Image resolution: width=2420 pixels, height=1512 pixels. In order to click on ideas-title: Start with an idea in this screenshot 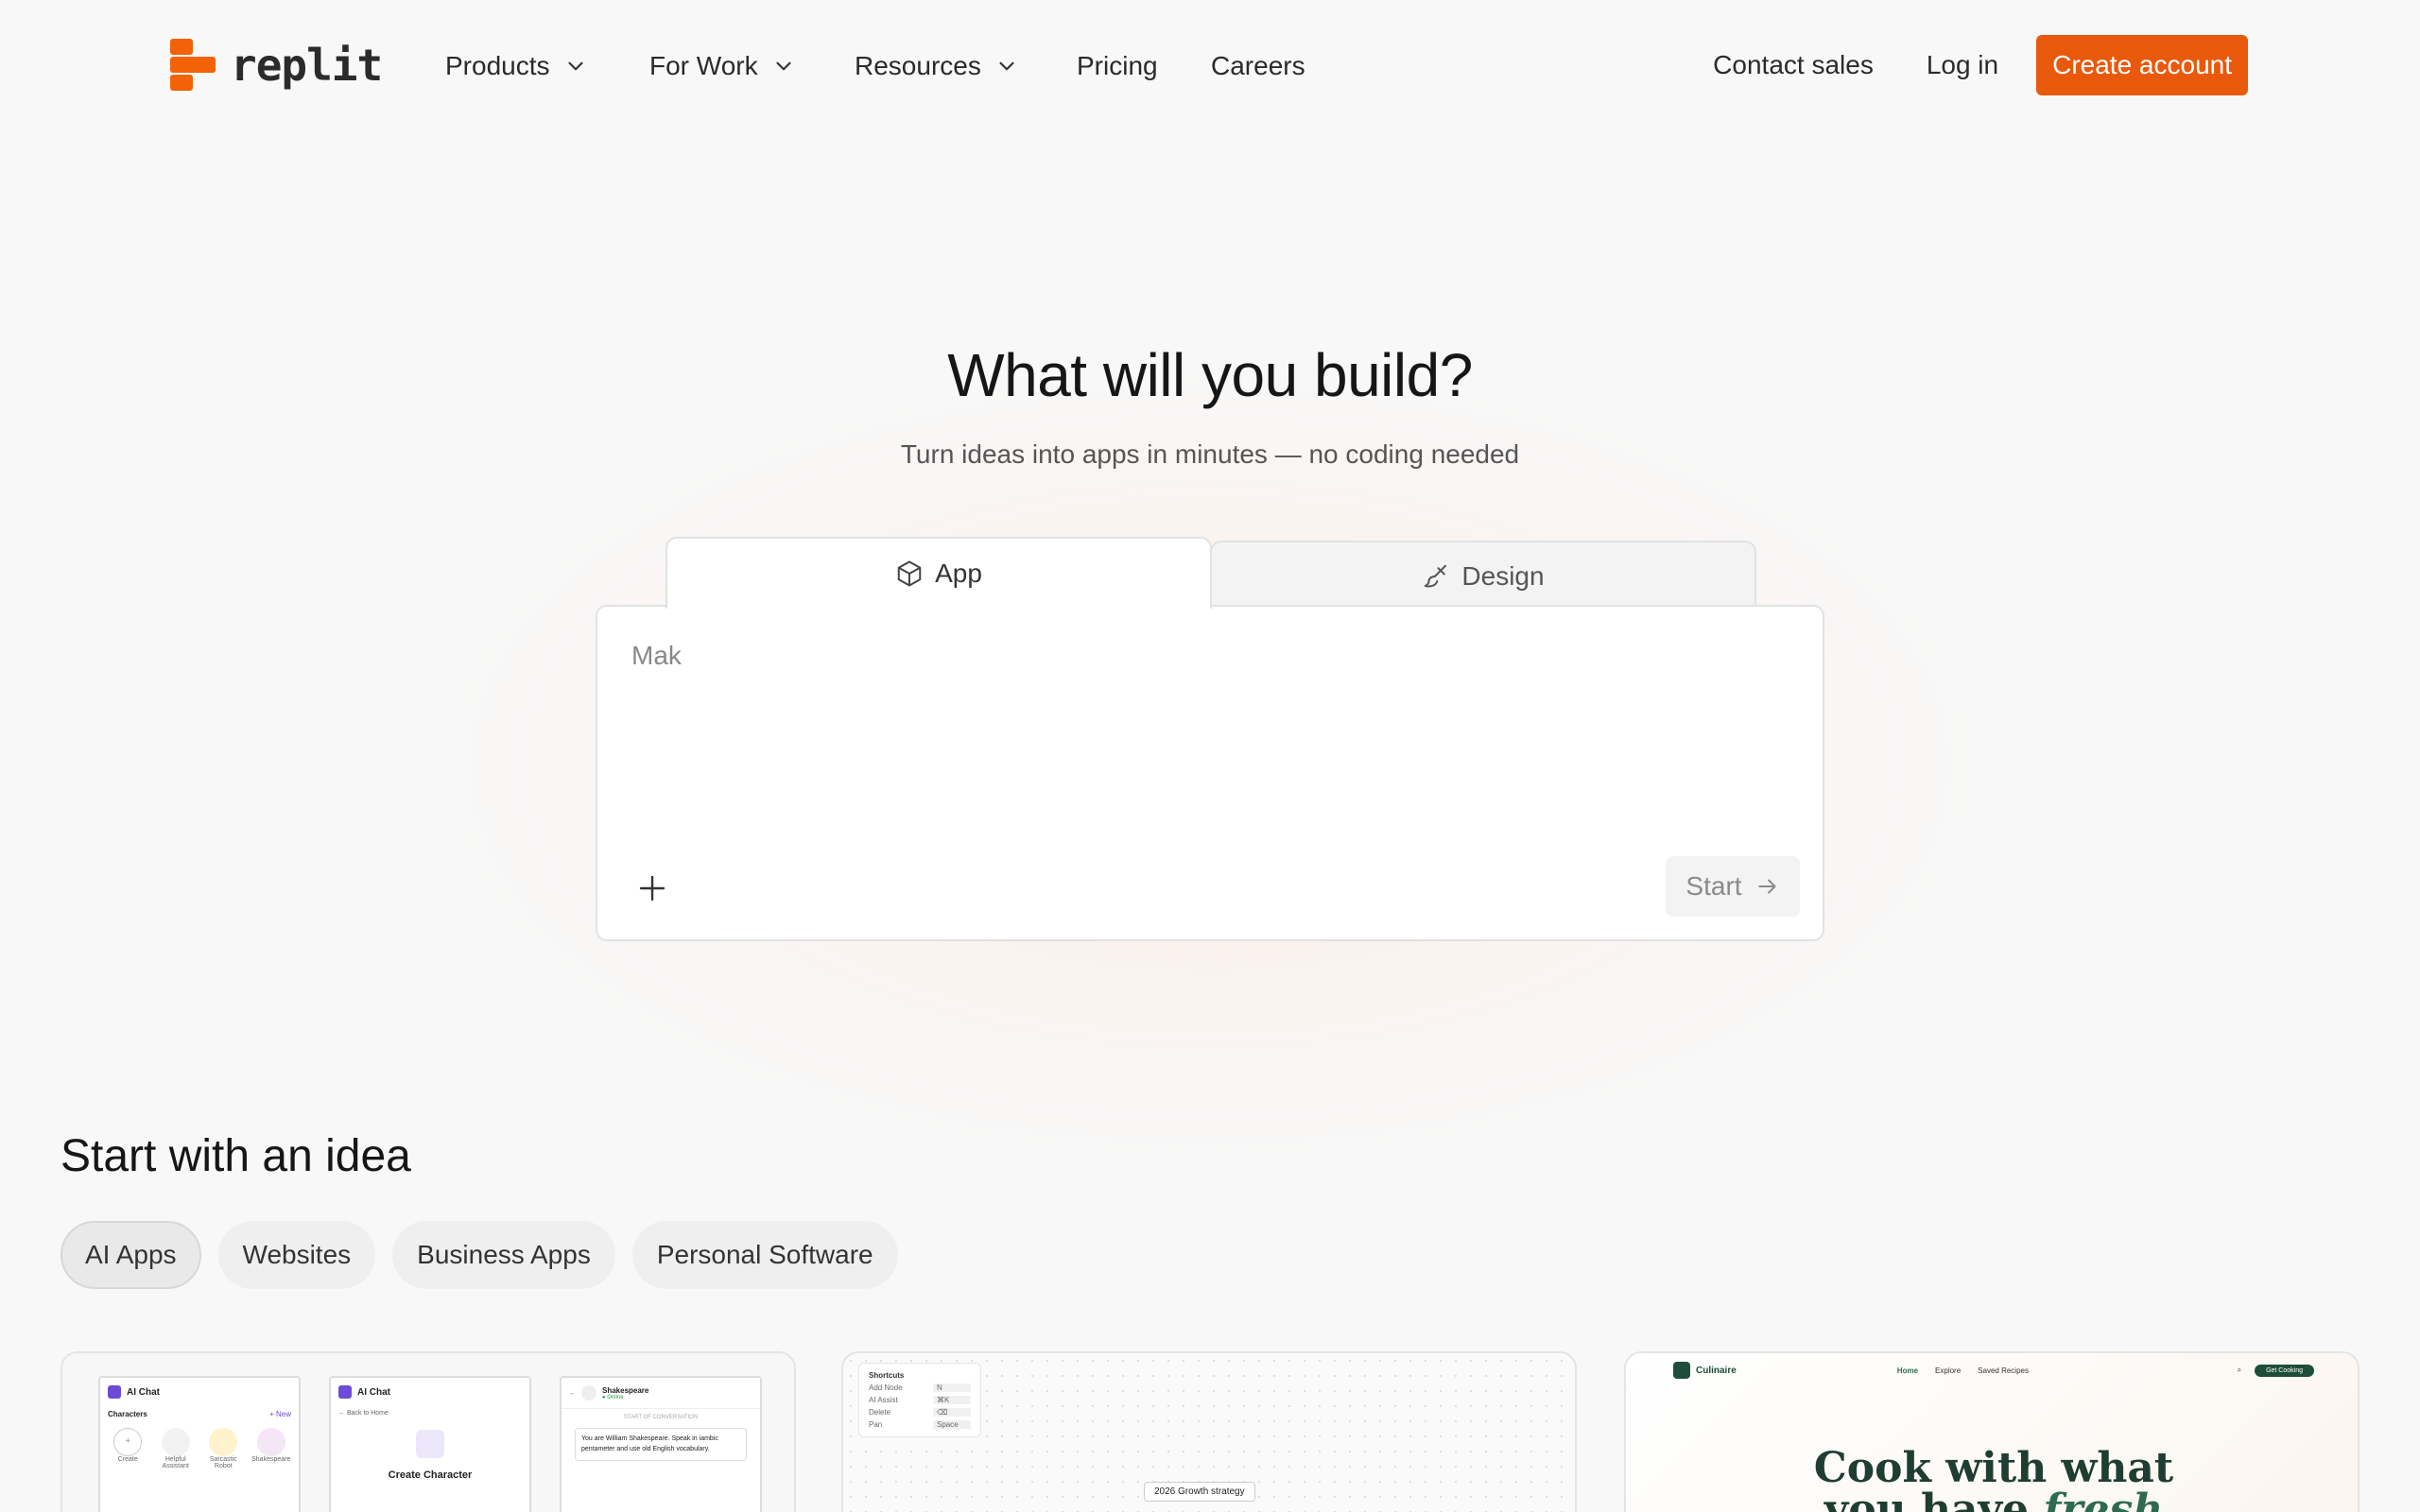, I will do `click(235, 1156)`.